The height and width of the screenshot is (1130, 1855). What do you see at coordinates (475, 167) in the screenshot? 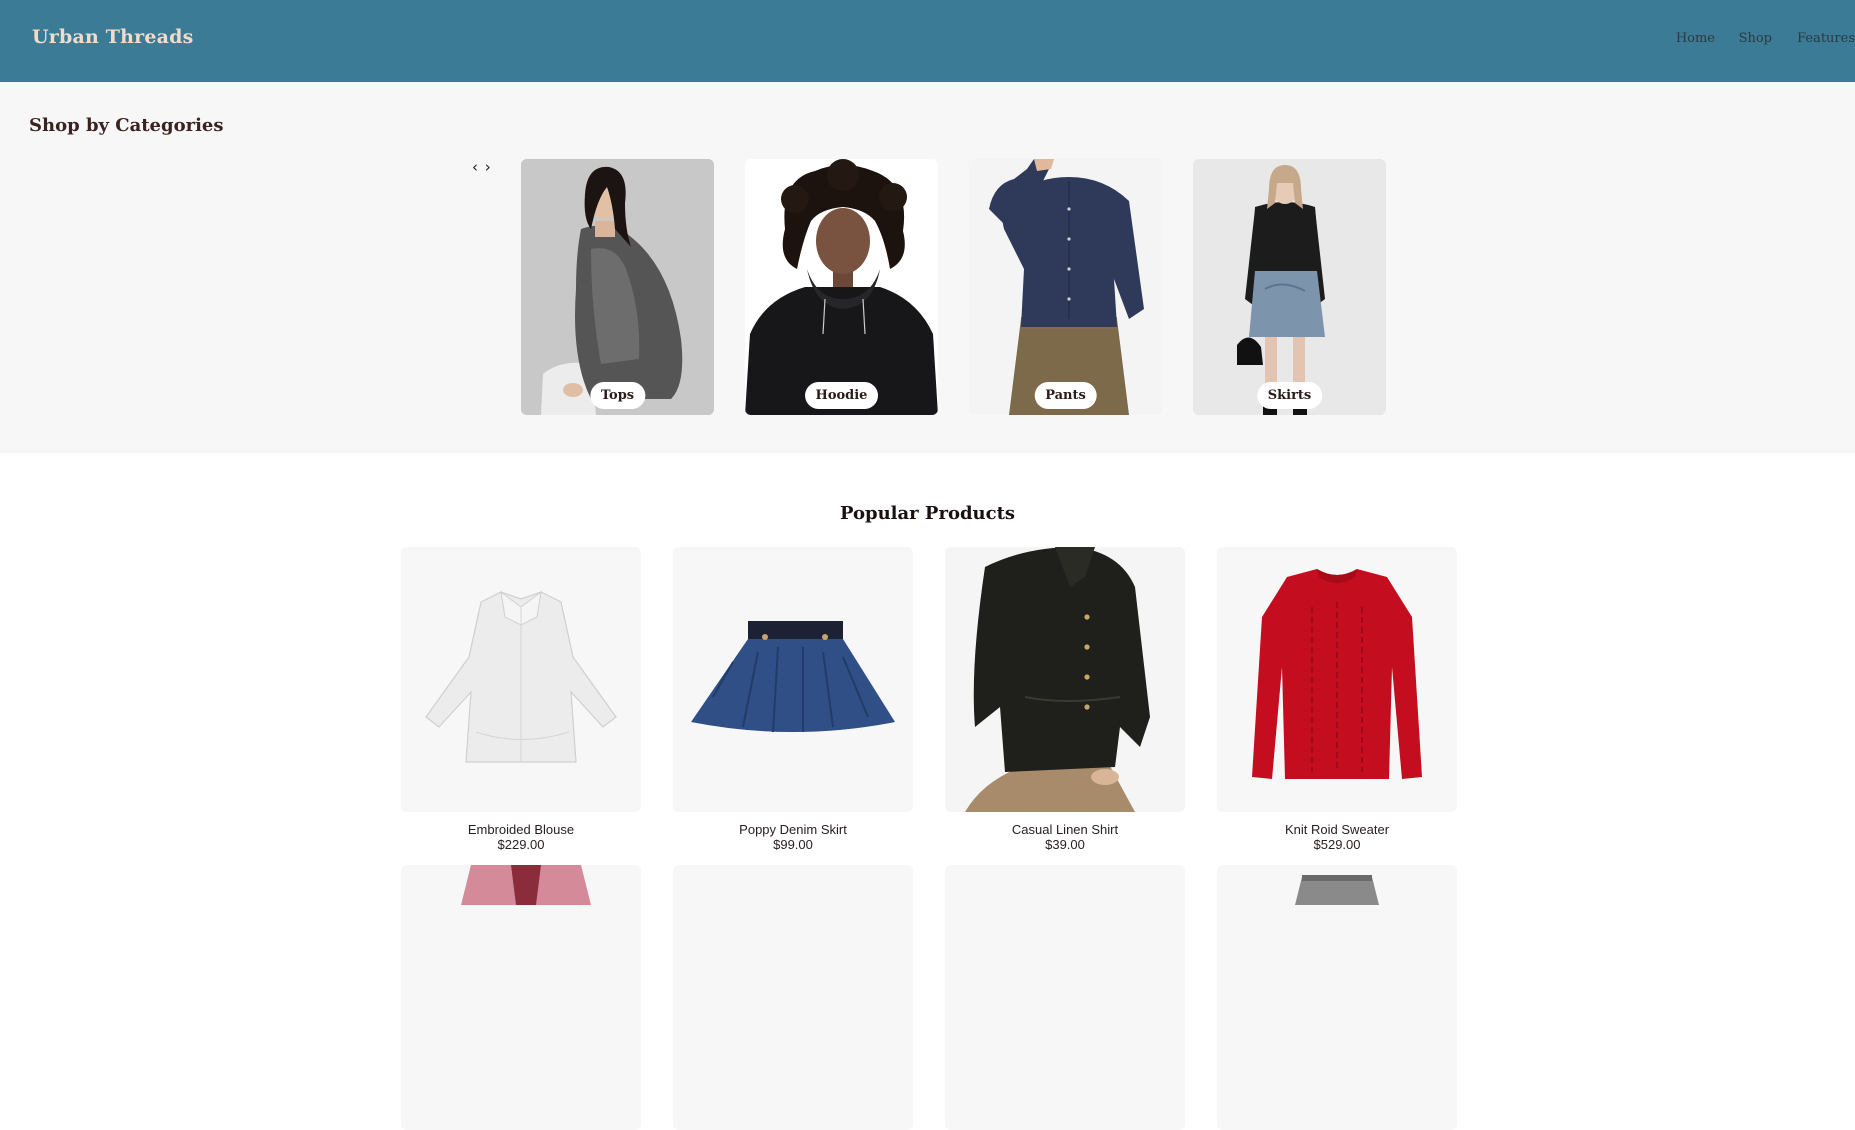
I see `chevron-left-icon: ‹` at bounding box center [475, 167].